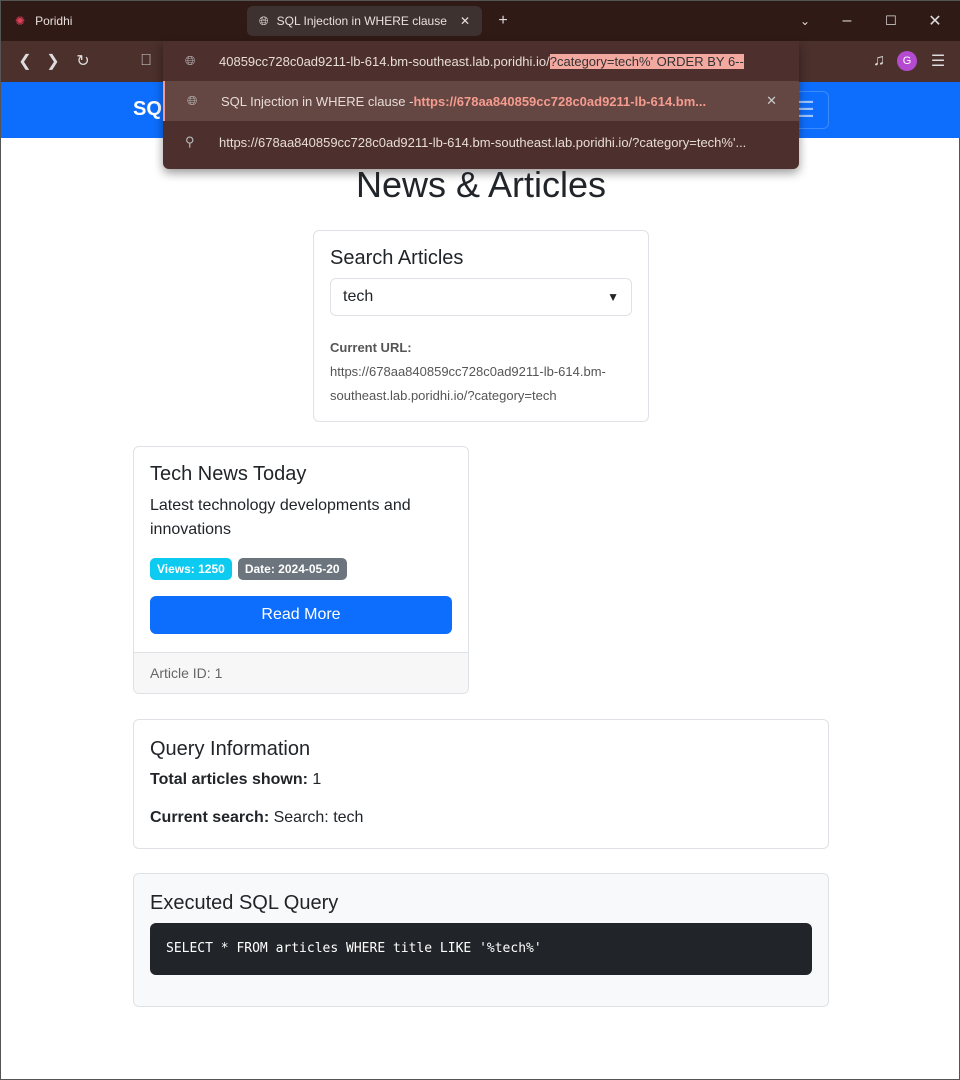 This screenshot has width=960, height=1080. Describe the element at coordinates (358, 296) in the screenshot. I see `selected-category: tech` at that location.